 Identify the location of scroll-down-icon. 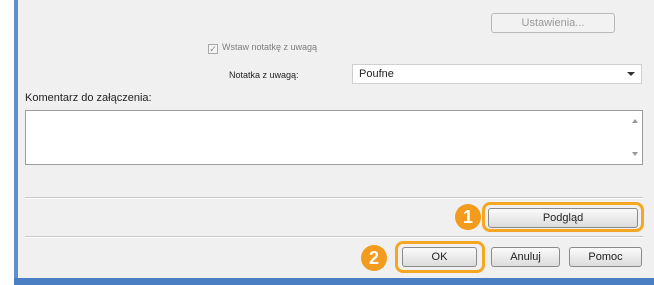
(635, 154).